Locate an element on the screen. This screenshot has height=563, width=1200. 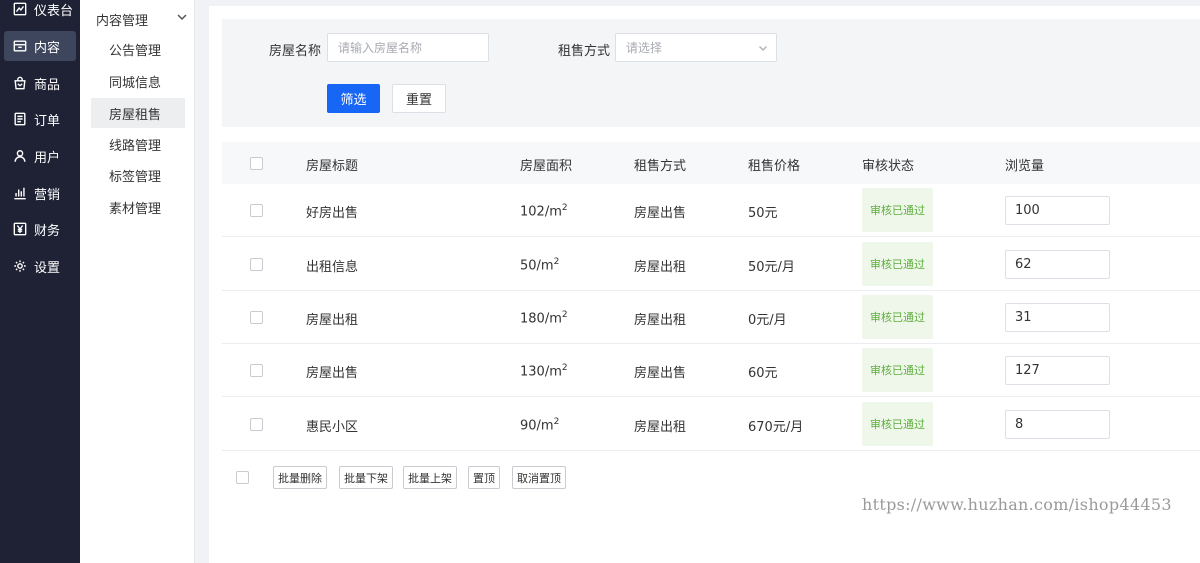
table-header: 房屋标题 房屋面积 租售方式 租售价格 审核状态 浏览量 is located at coordinates (711, 163).